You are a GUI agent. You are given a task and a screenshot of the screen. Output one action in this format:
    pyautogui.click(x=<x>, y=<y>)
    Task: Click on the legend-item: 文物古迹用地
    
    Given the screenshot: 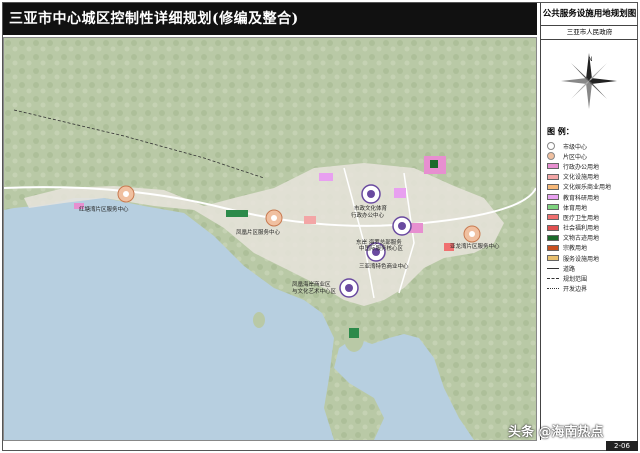 What is the action you would take?
    pyautogui.click(x=592, y=238)
    